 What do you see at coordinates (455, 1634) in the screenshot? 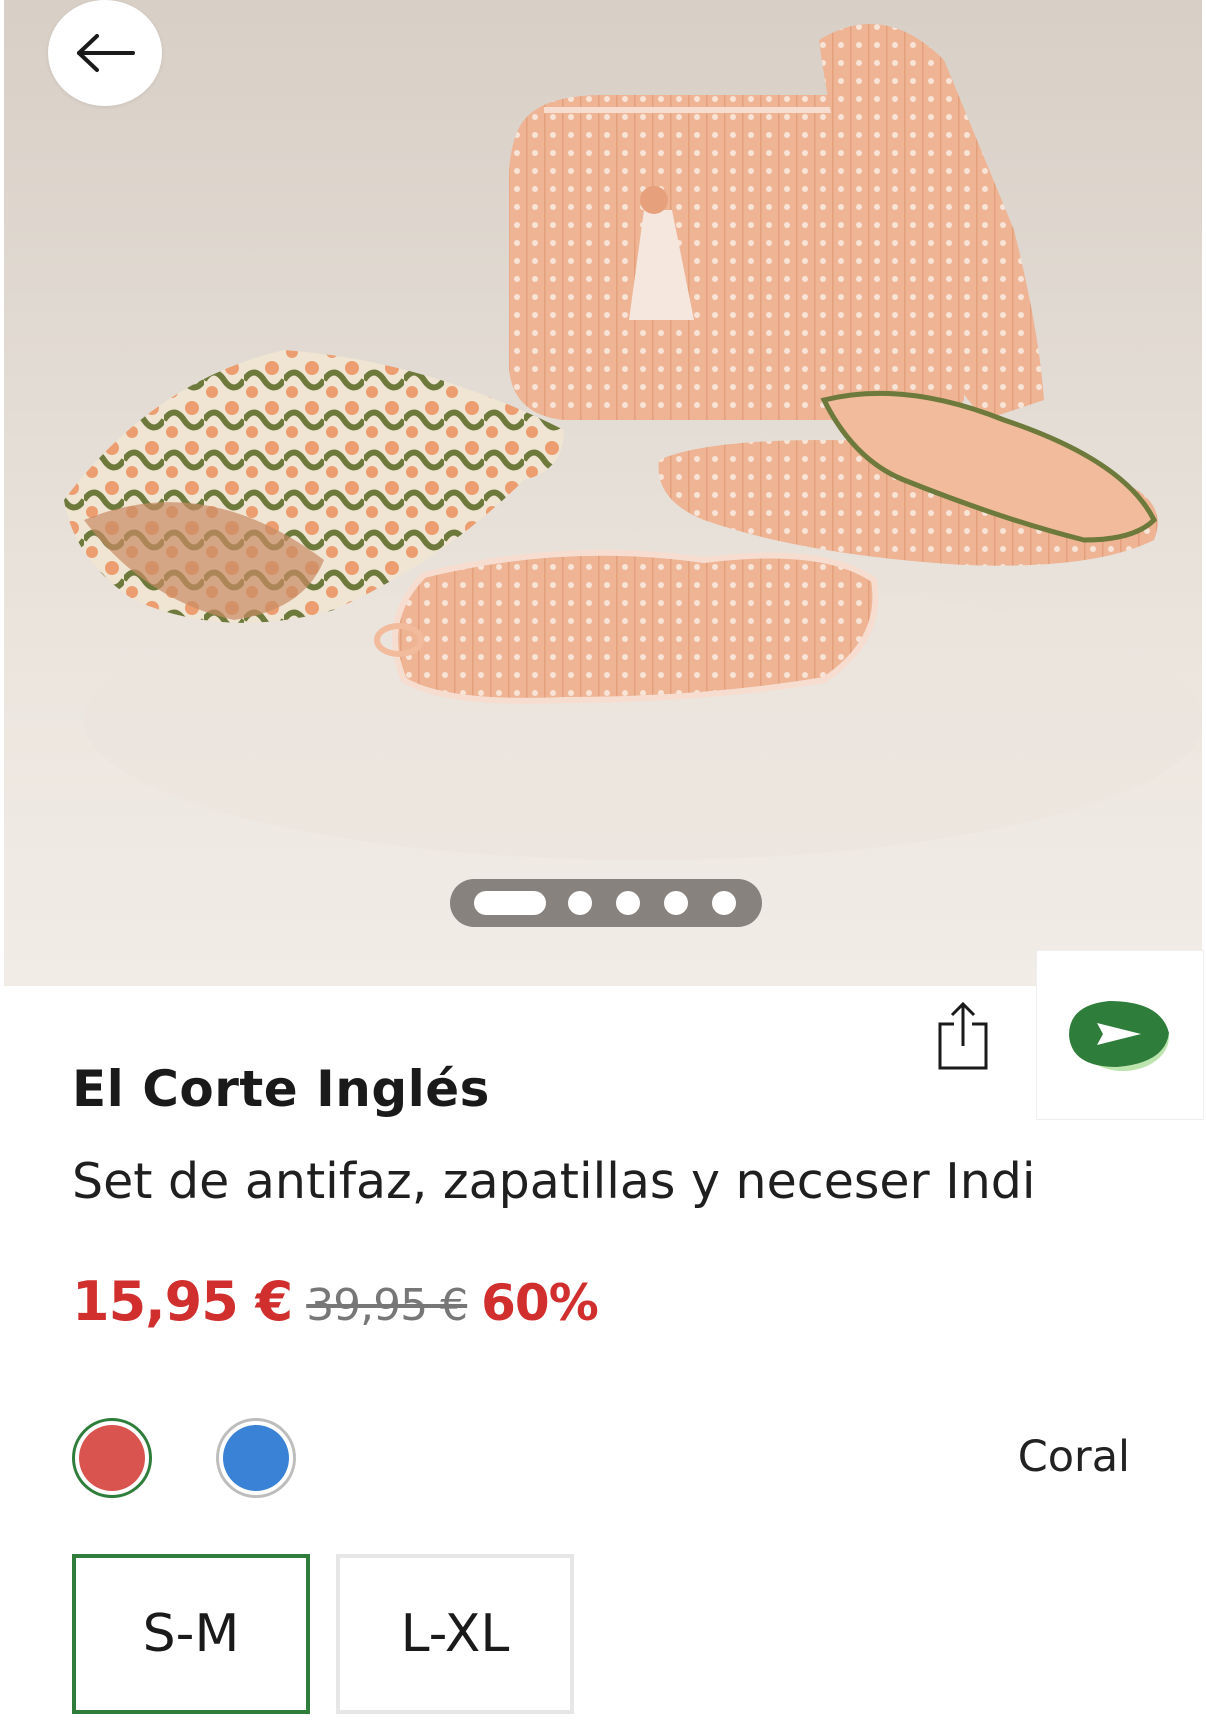
I see `size-option-l-xl: L-XL` at bounding box center [455, 1634].